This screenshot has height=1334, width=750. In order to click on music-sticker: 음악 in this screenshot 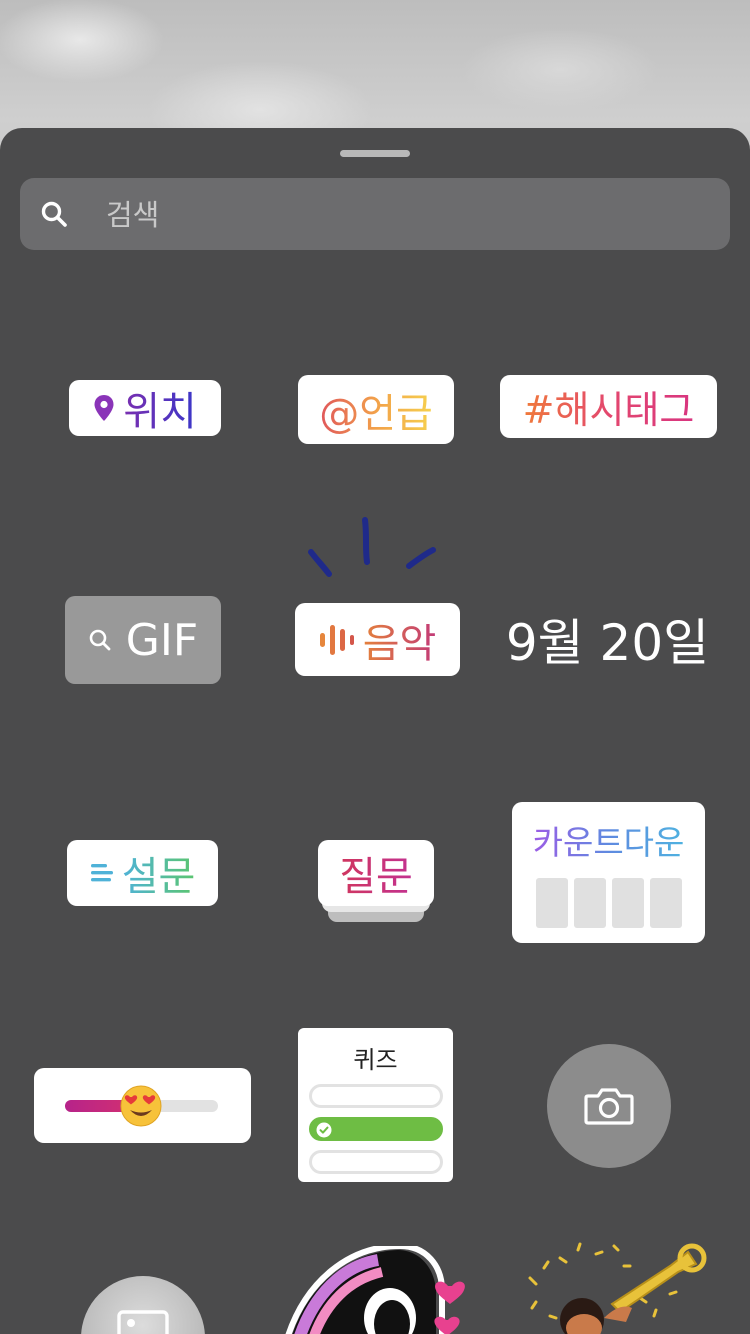, I will do `click(377, 639)`.